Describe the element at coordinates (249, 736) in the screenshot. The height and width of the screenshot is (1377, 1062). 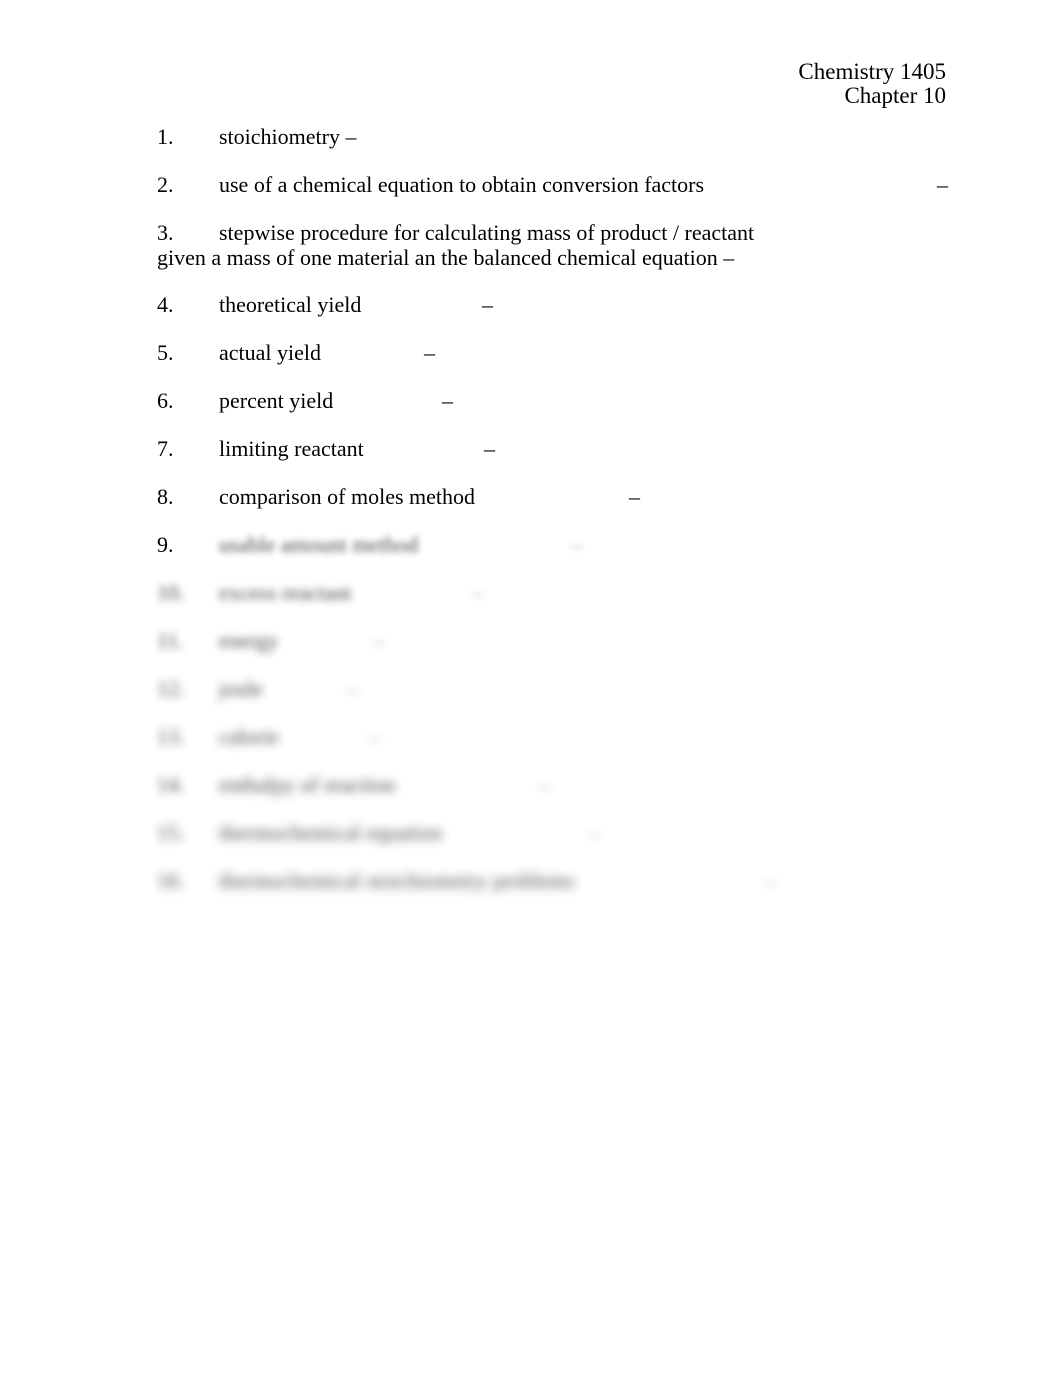
I see `term-item-label: calorie` at that location.